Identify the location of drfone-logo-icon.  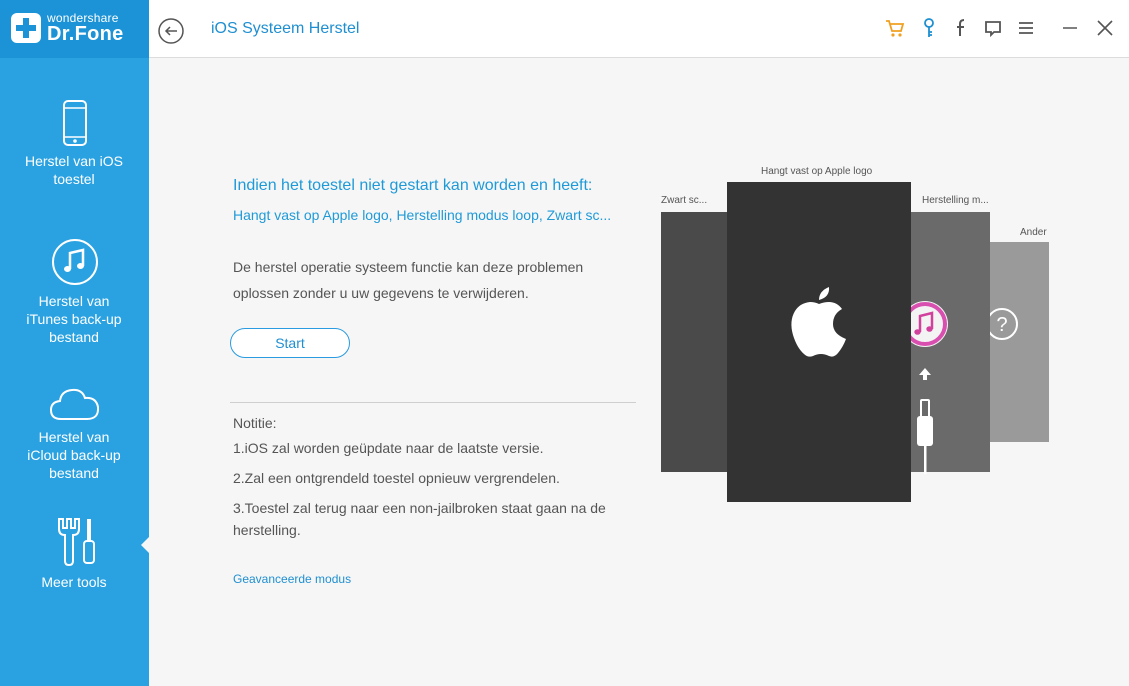
(26, 28).